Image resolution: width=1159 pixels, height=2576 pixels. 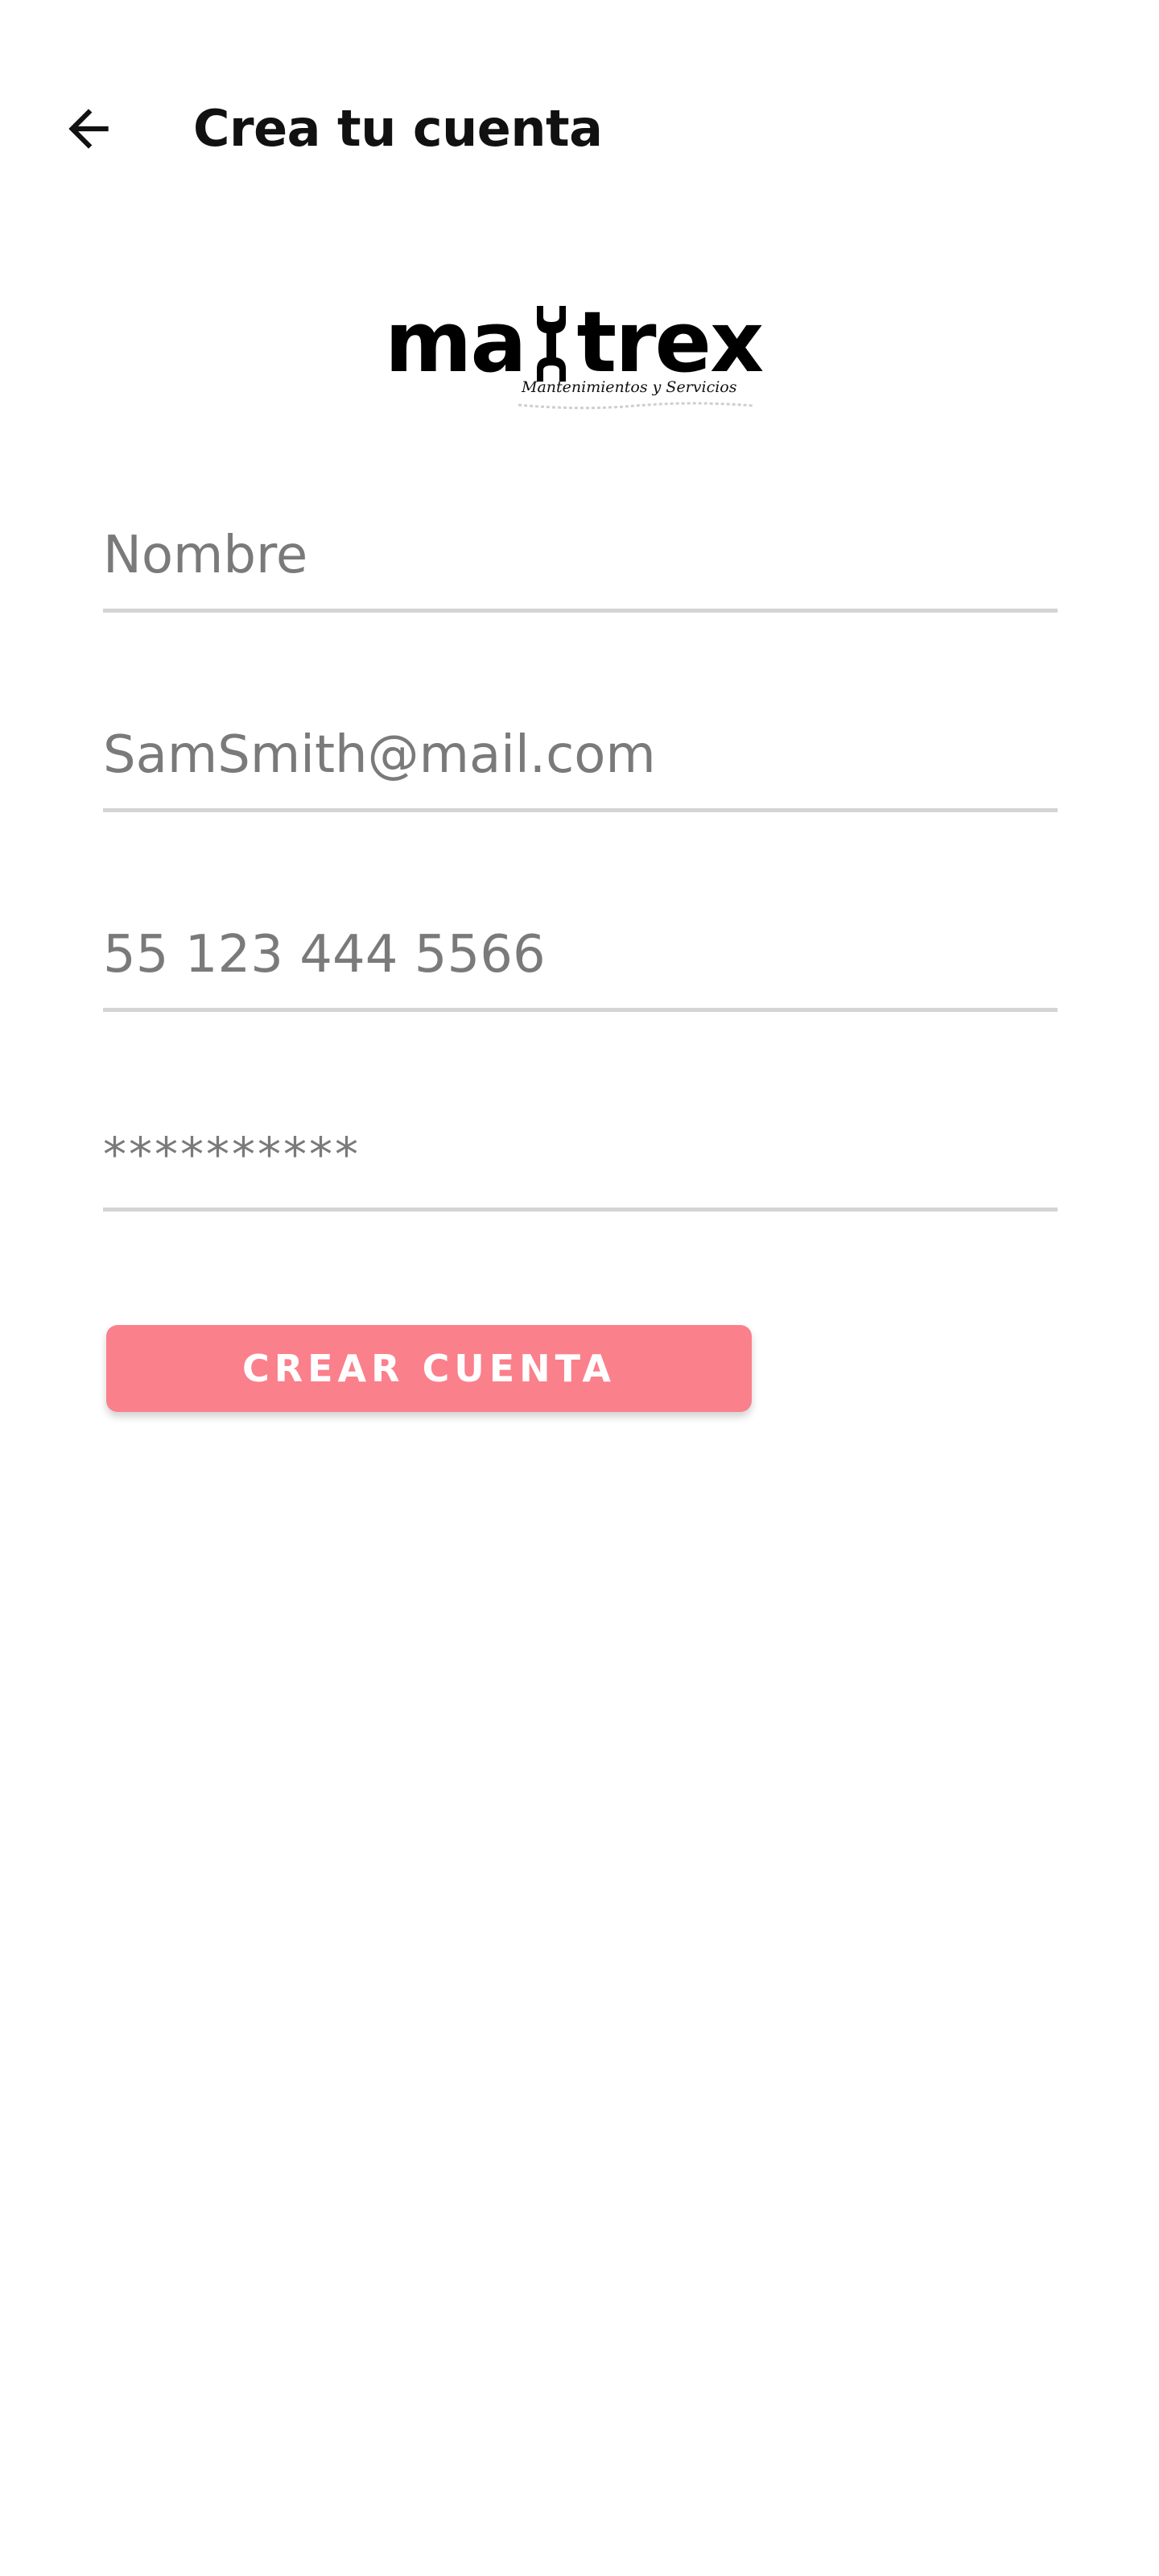 I want to click on back-button, so click(x=88, y=129).